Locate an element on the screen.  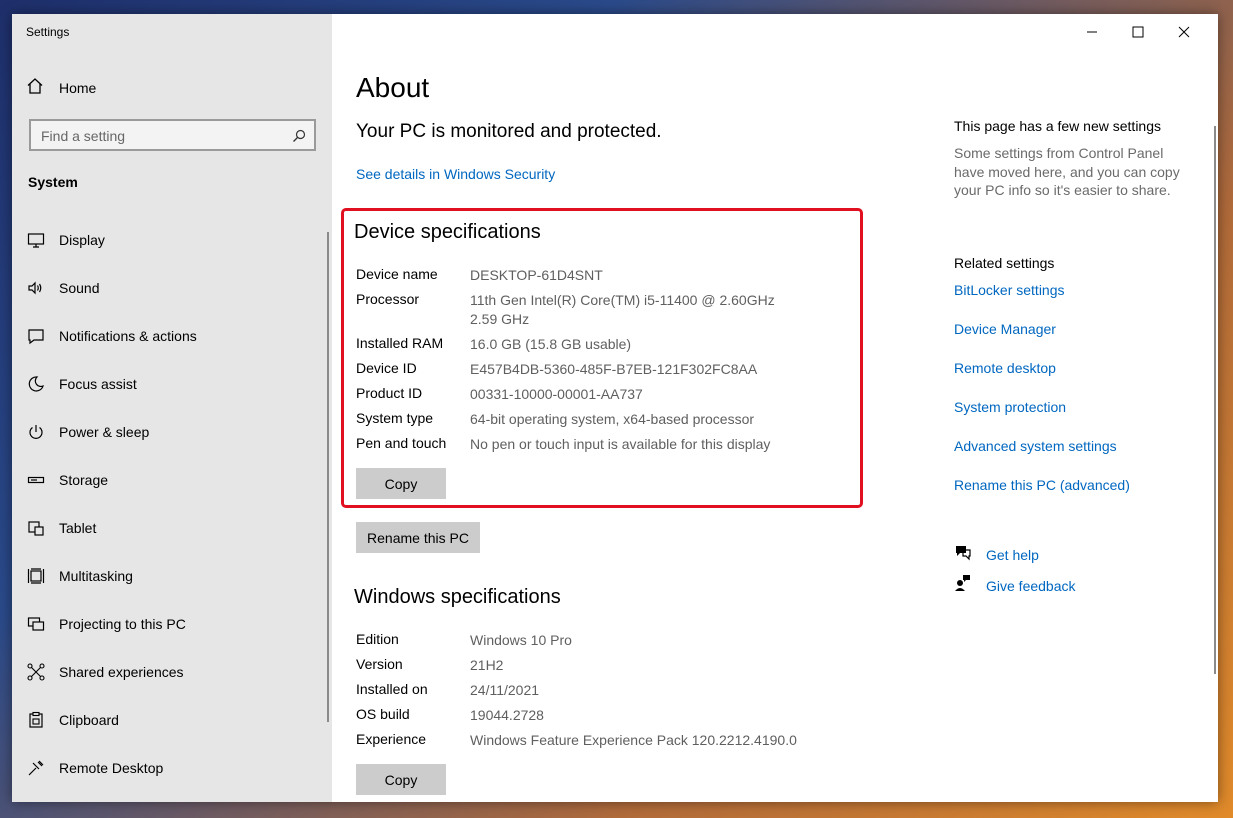
sidebar-item-multitasking: Multitasking is located at coordinates (79, 576).